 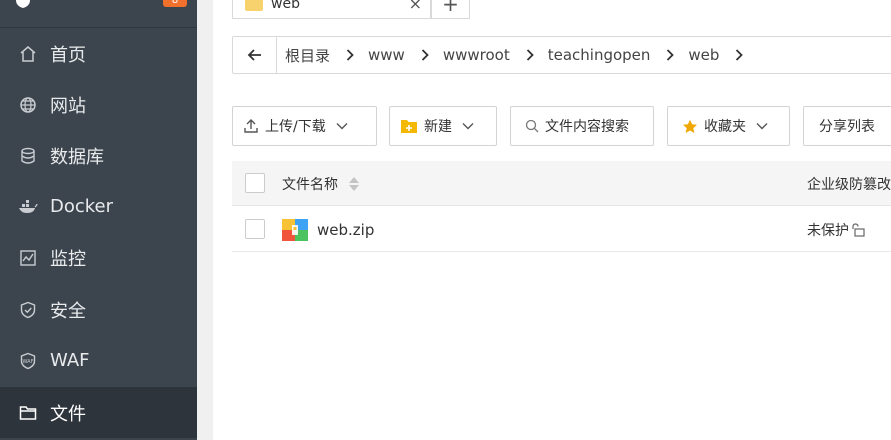 What do you see at coordinates (28, 54) in the screenshot?
I see `home-icon` at bounding box center [28, 54].